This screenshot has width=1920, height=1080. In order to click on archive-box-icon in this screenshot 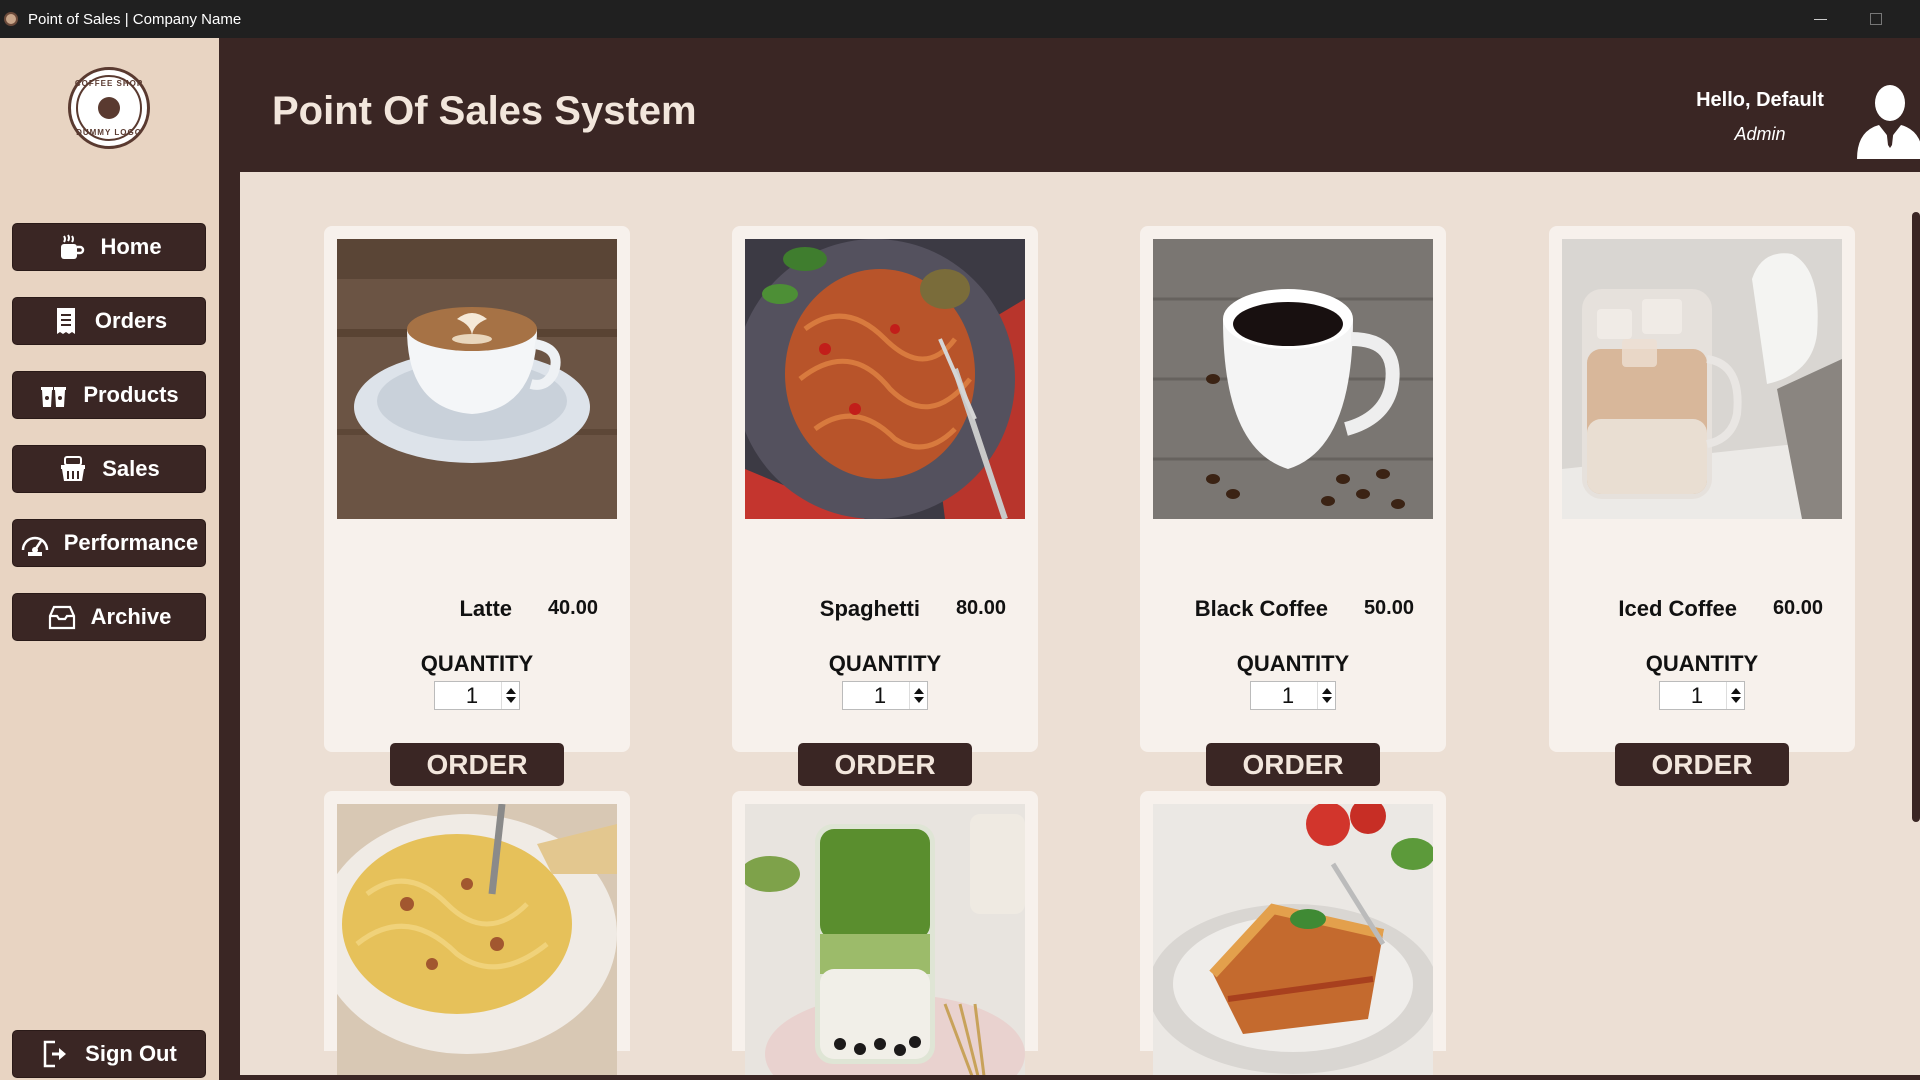, I will do `click(62, 617)`.